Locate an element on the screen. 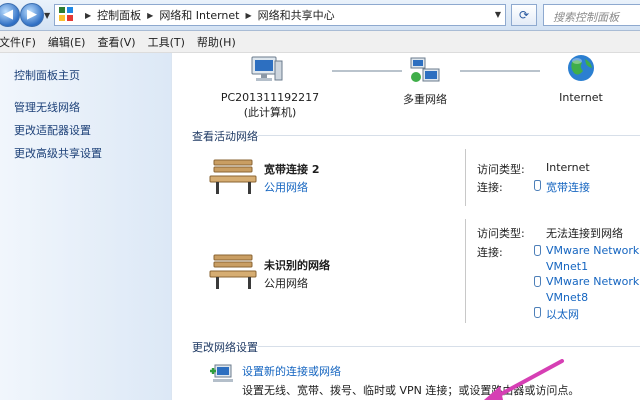 This screenshot has height=400, width=640. menu-file: 文件(F) is located at coordinates (21, 42).